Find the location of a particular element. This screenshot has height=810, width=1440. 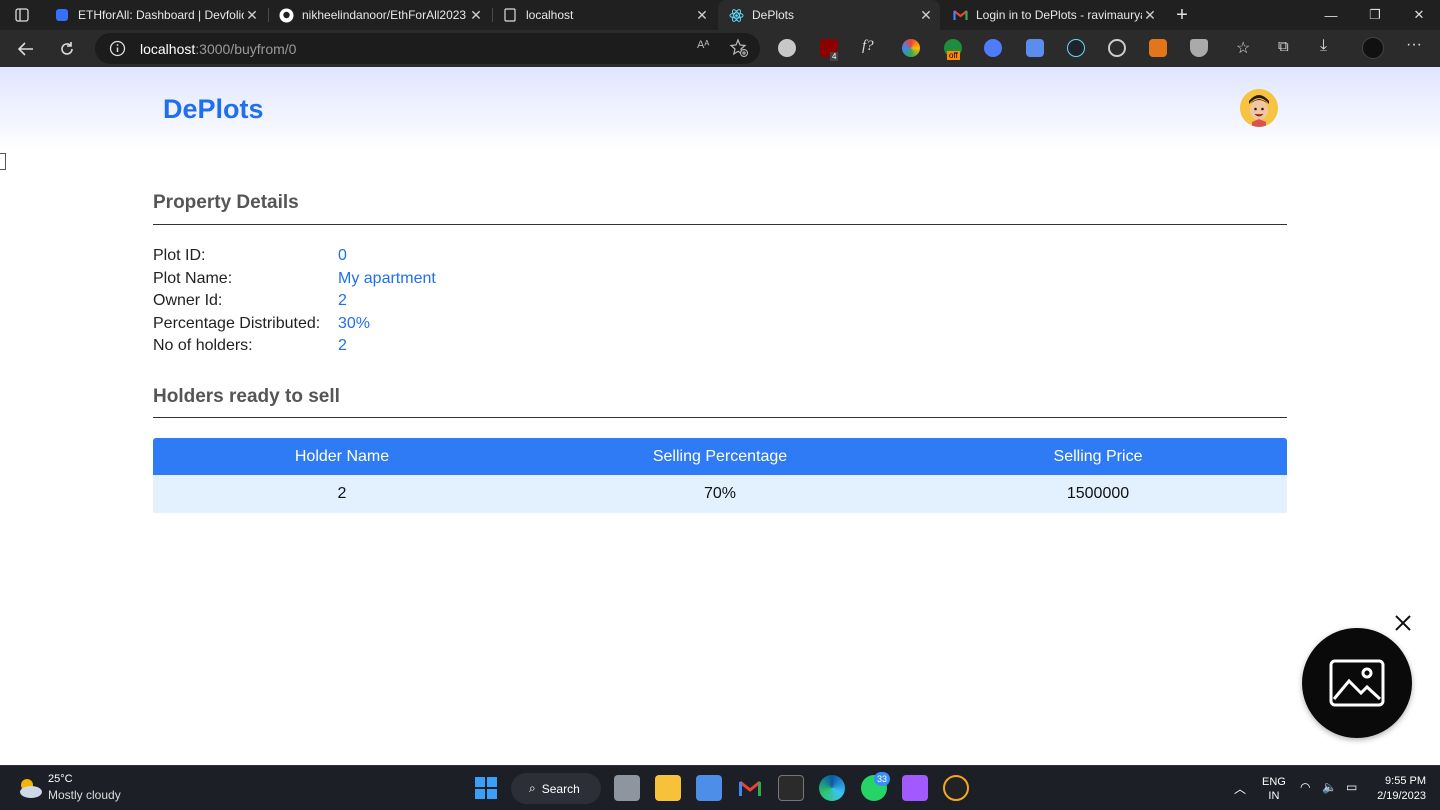

app-header: DePlots is located at coordinates (720, 109).